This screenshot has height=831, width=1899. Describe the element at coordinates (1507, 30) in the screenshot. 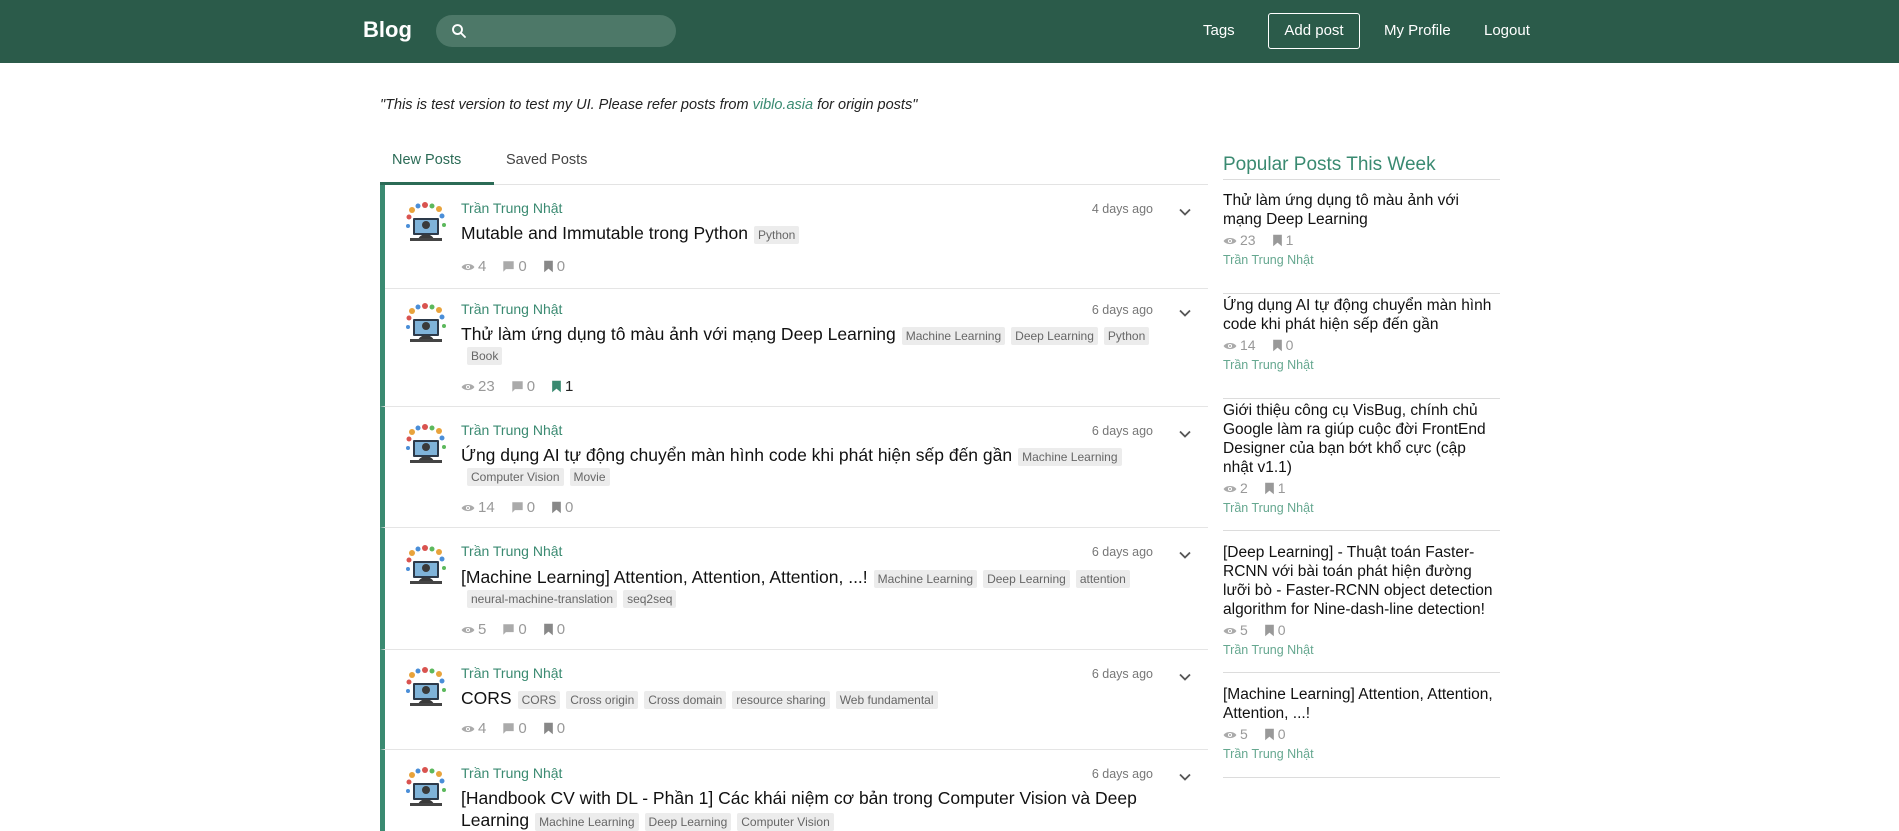

I see `nav-logout-link: Logout` at that location.